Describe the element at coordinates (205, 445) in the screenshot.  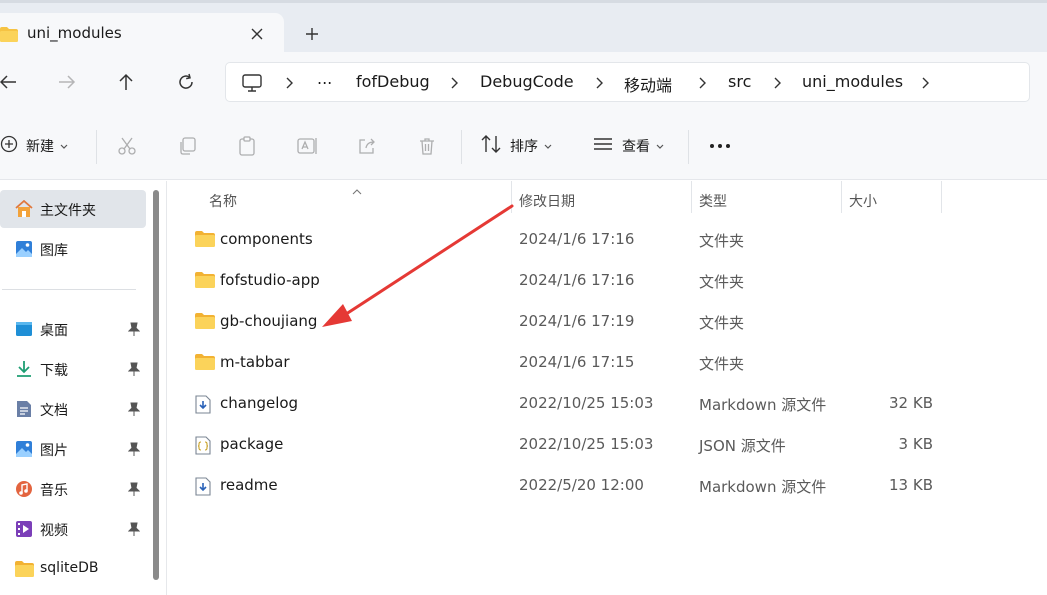
I see `json-file-icon` at that location.